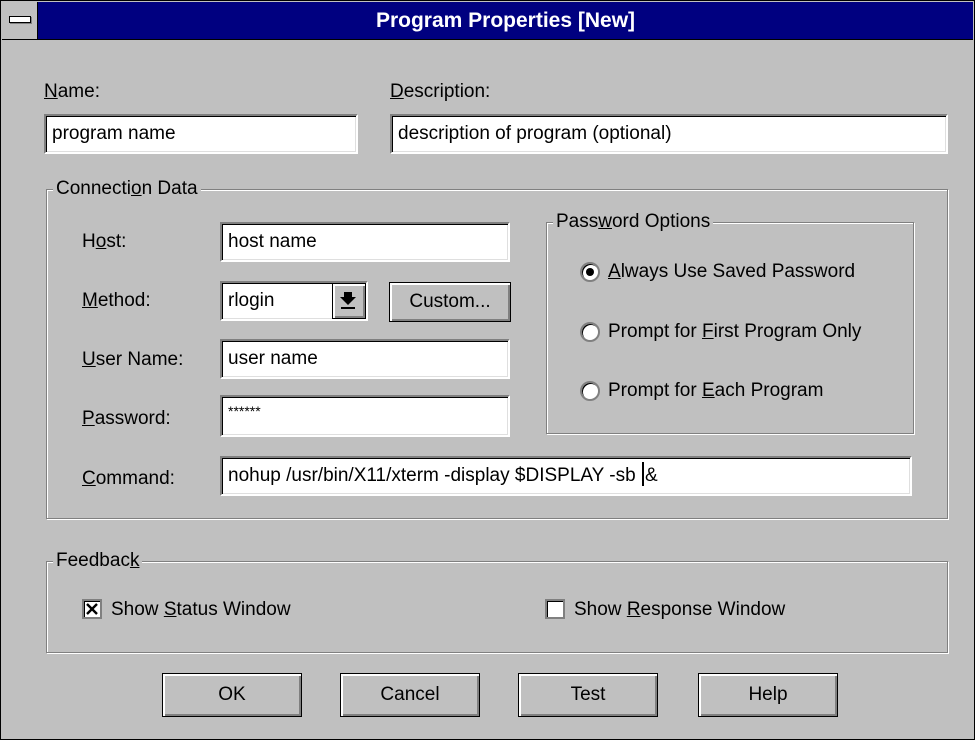 The width and height of the screenshot is (975, 740). I want to click on system-menu-icon, so click(20, 19).